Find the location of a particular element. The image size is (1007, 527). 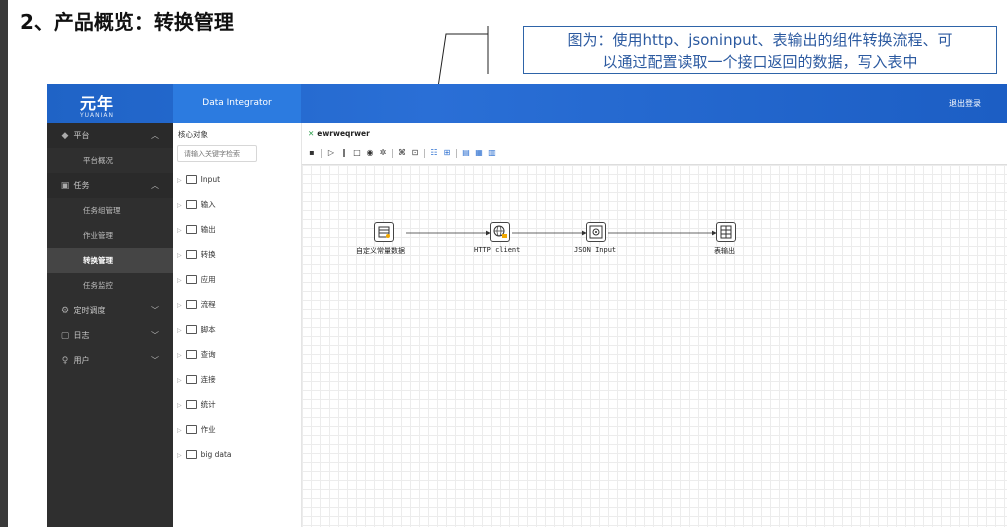

json-input-icon is located at coordinates (596, 232).